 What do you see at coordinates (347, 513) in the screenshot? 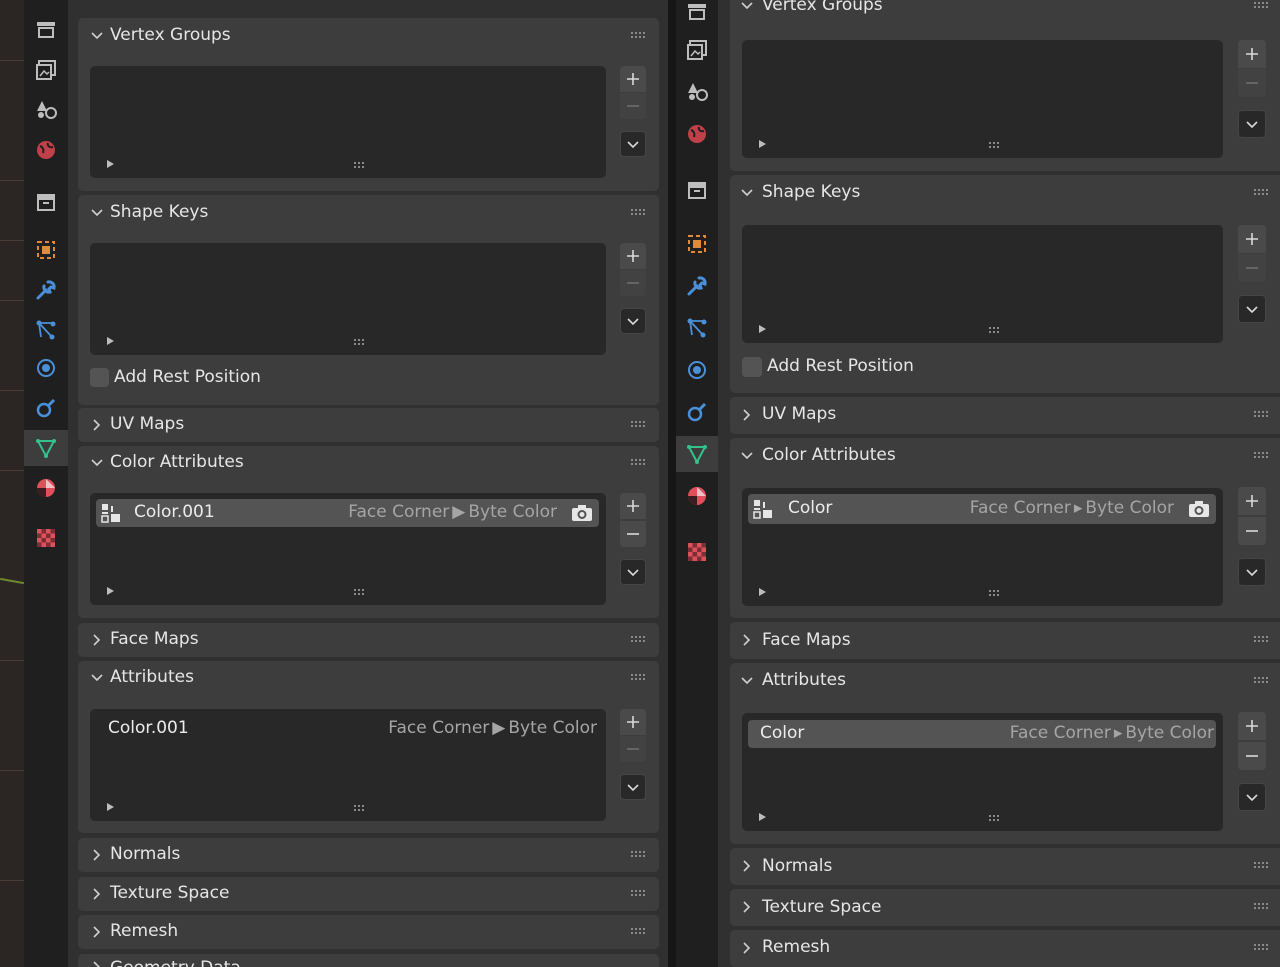
I see `color-attribute-row: Color.001 Face Corner ▶ Byte Color` at bounding box center [347, 513].